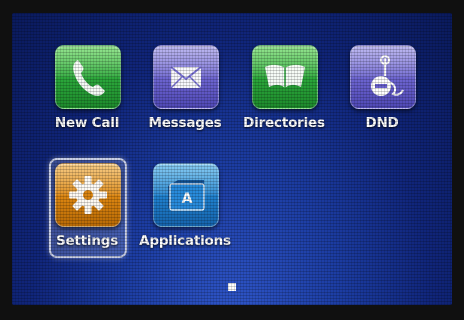 The image size is (464, 320). What do you see at coordinates (185, 123) in the screenshot?
I see `messages-label: Messages` at bounding box center [185, 123].